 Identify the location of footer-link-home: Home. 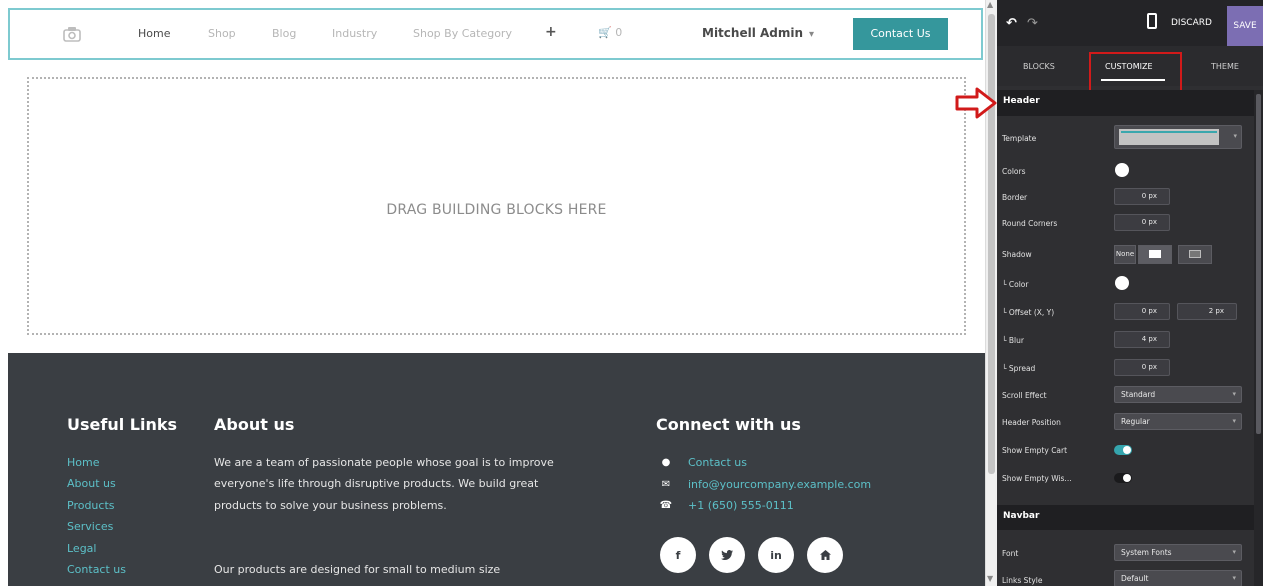
(96, 462).